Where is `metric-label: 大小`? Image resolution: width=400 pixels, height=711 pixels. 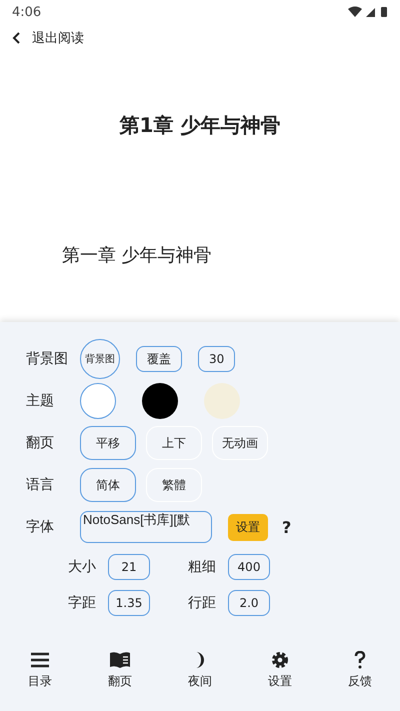 metric-label: 大小 is located at coordinates (82, 567).